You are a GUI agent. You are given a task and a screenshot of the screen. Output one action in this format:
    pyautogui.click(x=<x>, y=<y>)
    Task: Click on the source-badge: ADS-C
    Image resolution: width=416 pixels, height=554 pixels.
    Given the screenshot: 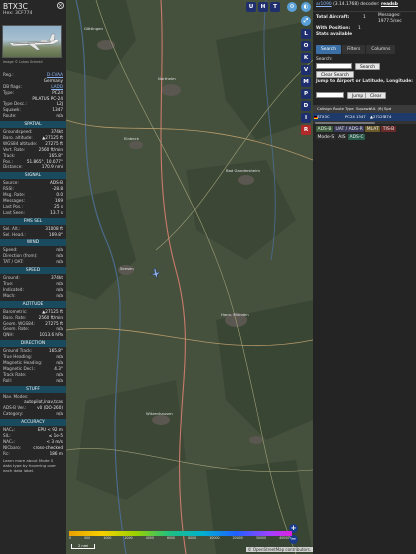 What is the action you would take?
    pyautogui.click(x=357, y=137)
    